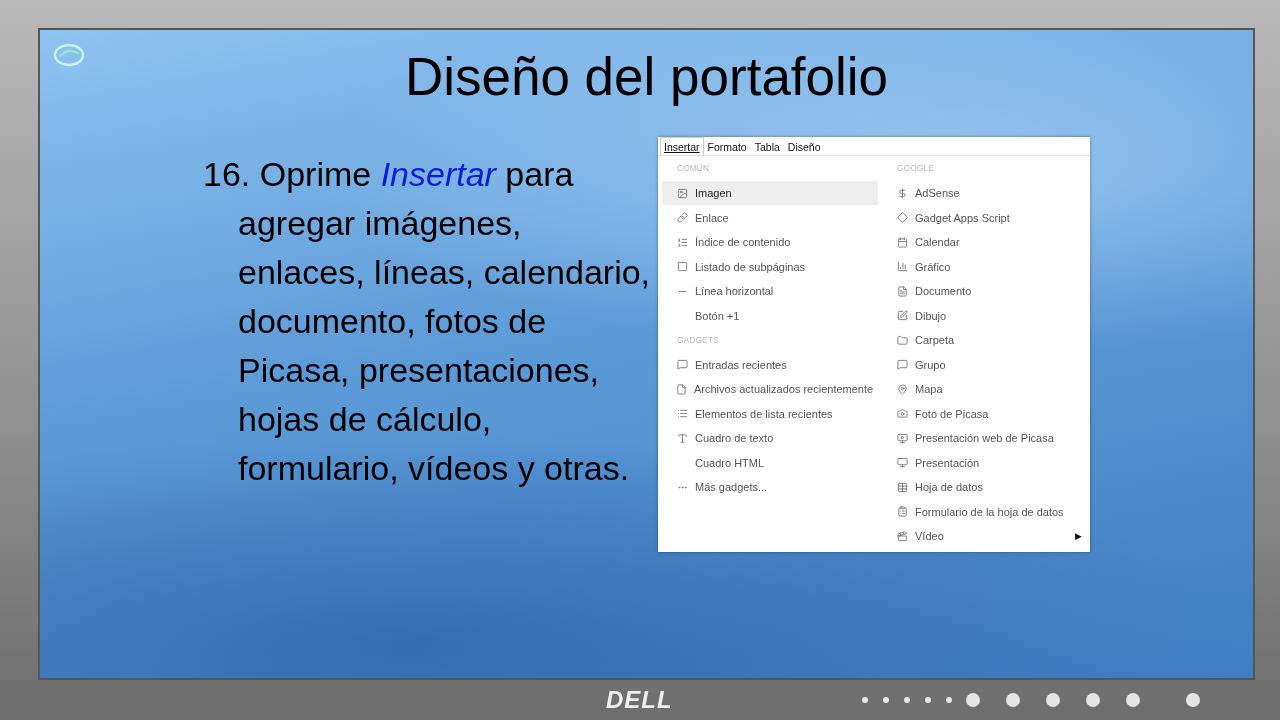 Image resolution: width=1280 pixels, height=720 pixels. Describe the element at coordinates (770, 193) in the screenshot. I see `menu-item: Imagen` at that location.